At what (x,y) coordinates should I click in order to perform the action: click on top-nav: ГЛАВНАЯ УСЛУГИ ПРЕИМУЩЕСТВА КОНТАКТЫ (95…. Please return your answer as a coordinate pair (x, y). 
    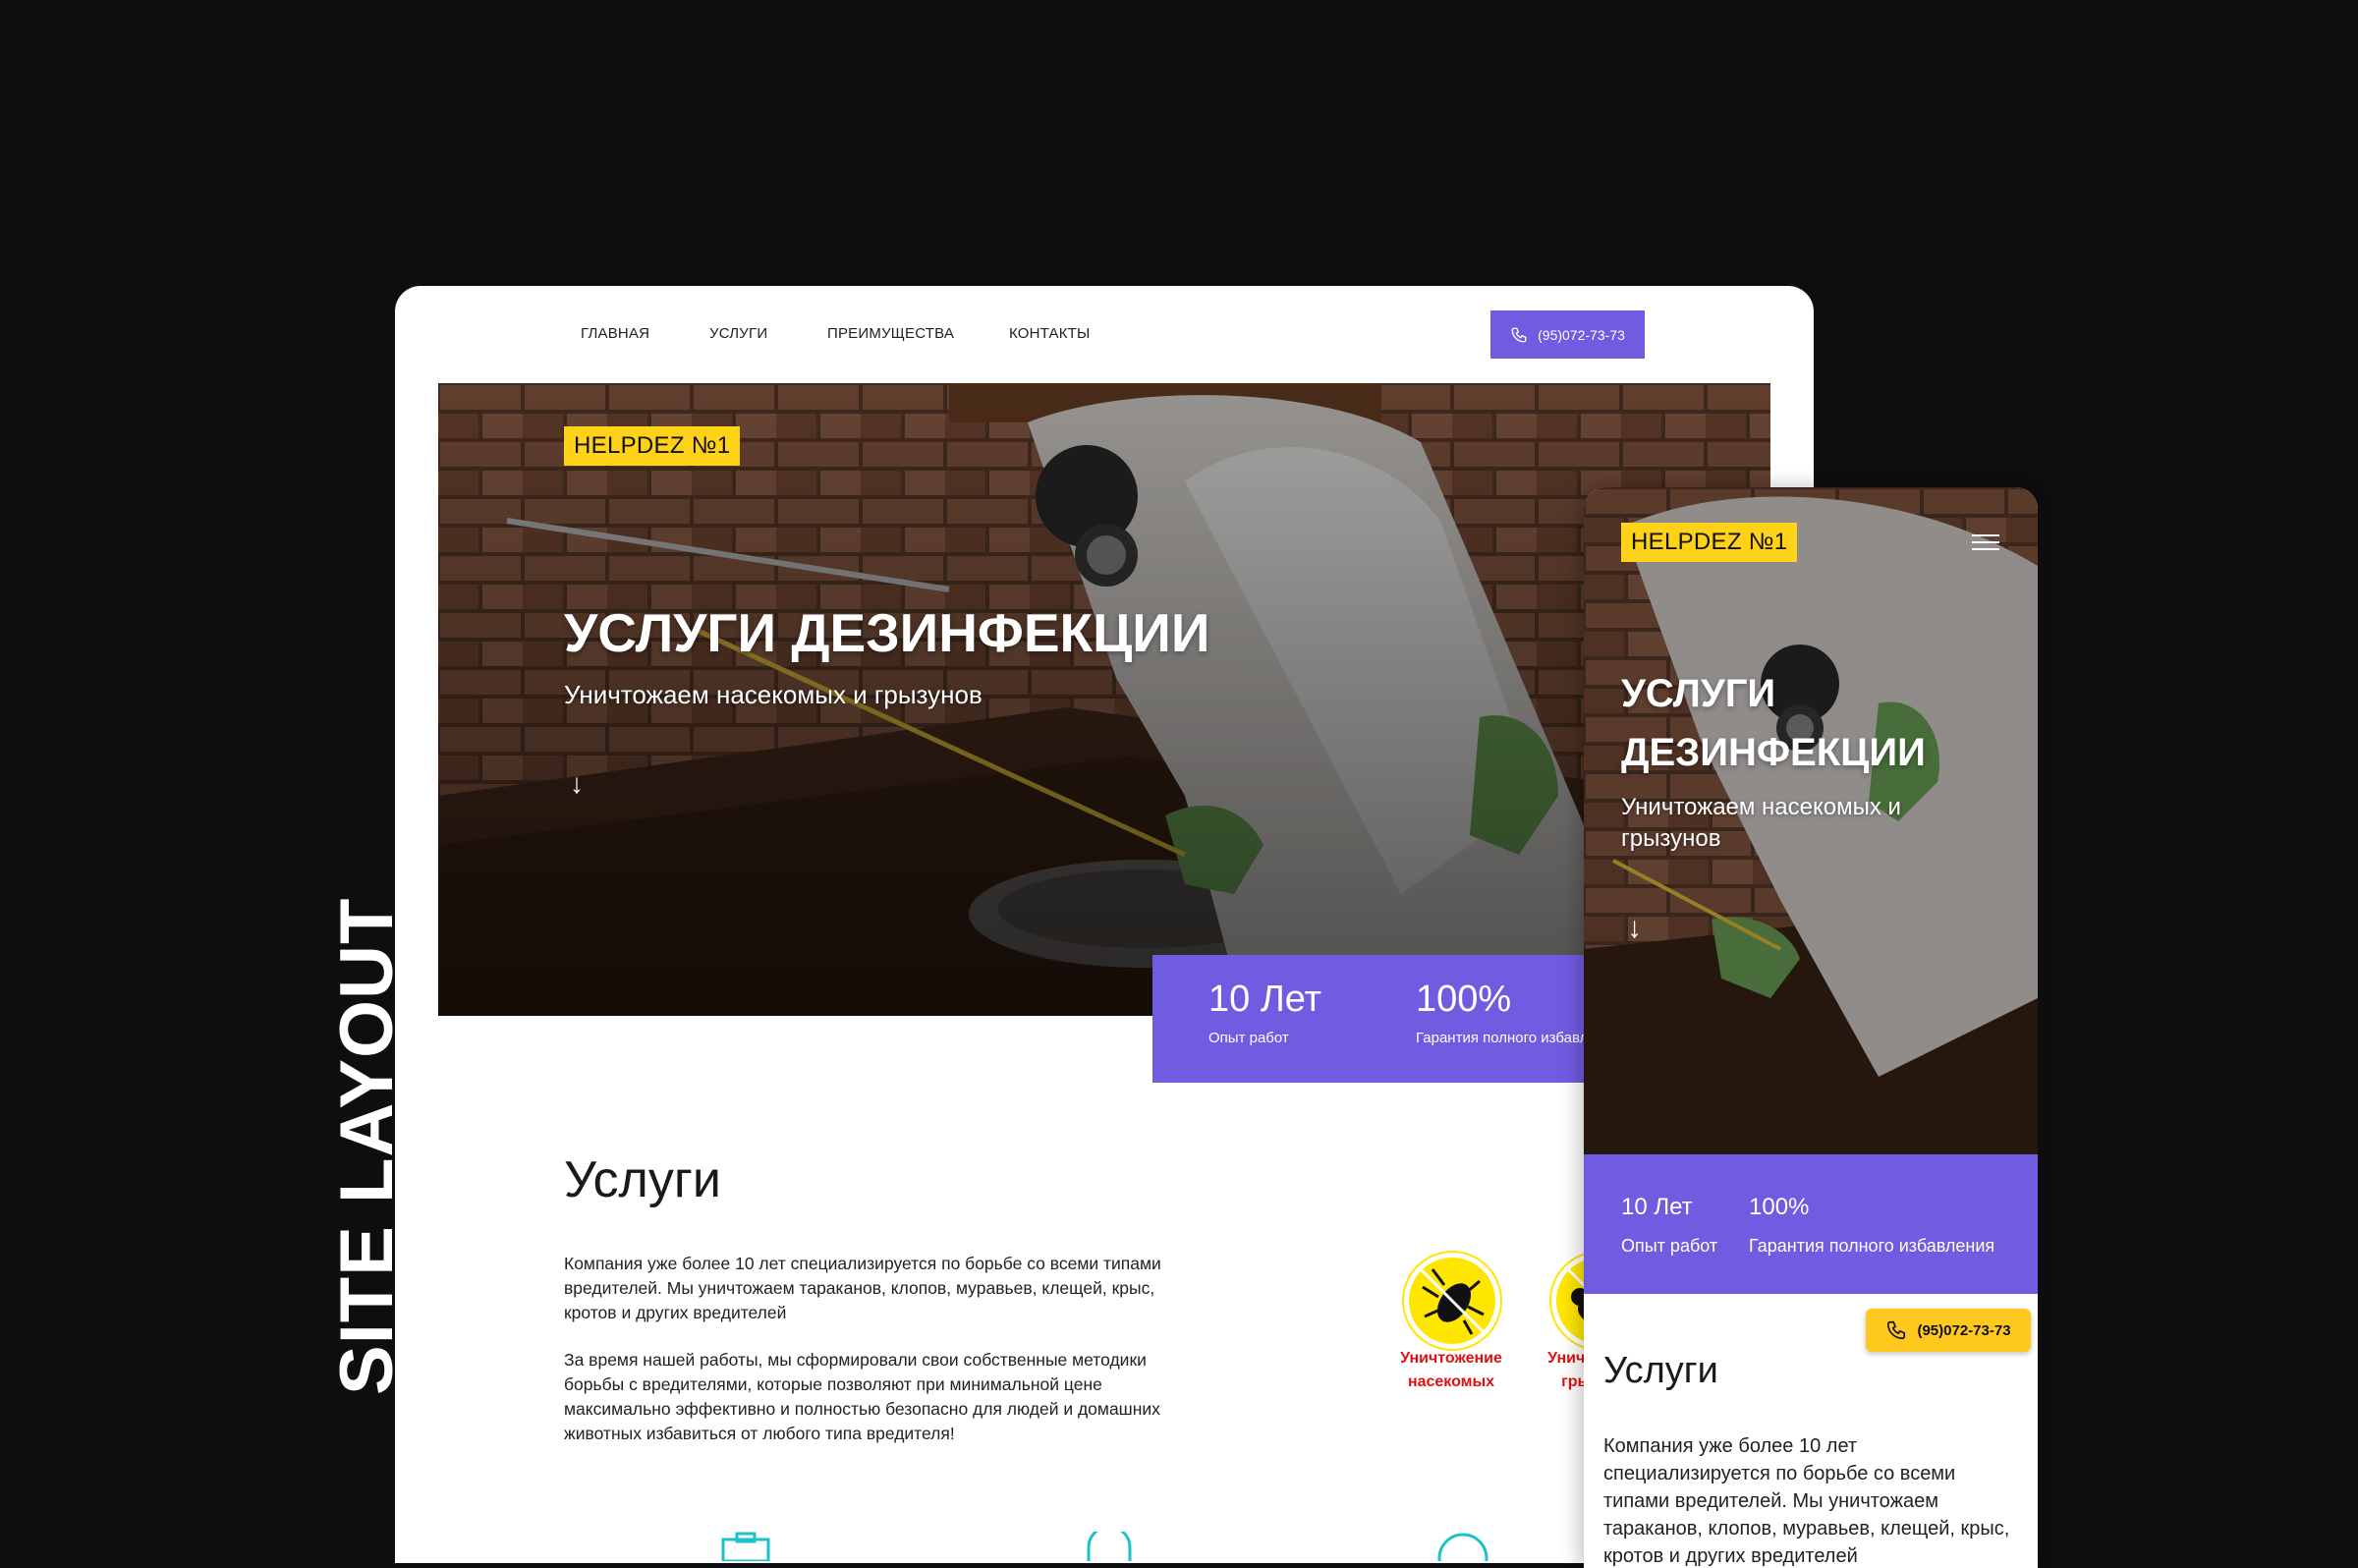
    Looking at the image, I should click on (1104, 335).